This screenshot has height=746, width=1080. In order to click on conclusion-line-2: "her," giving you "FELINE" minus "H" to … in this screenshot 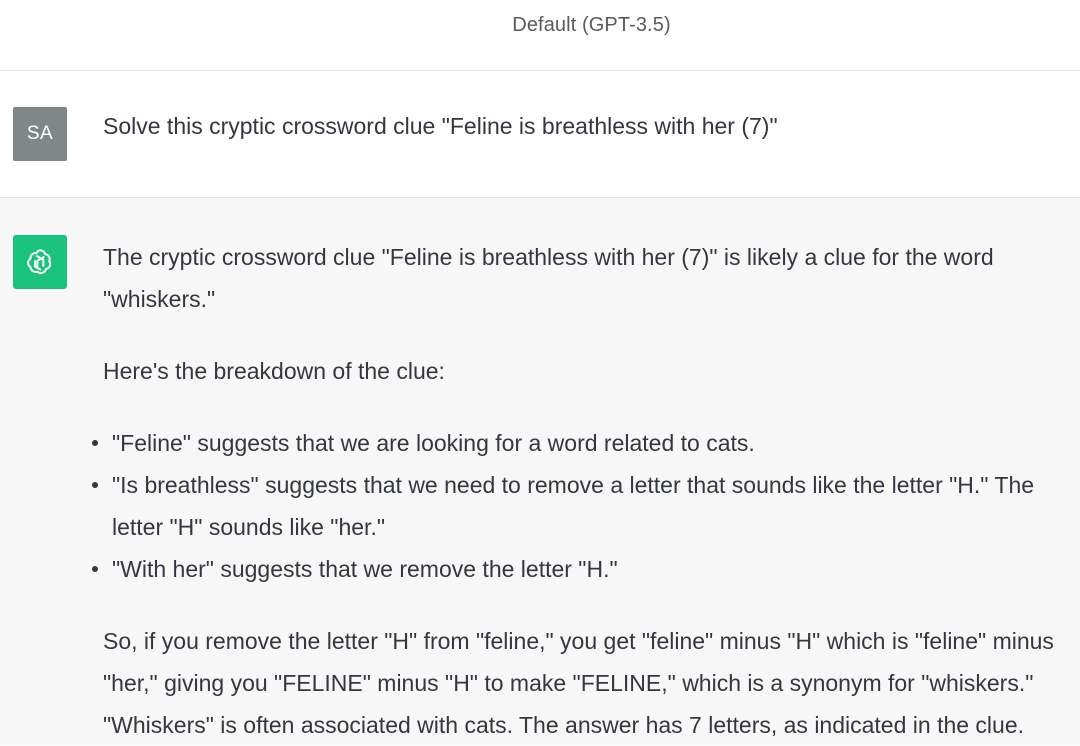, I will do `click(568, 683)`.